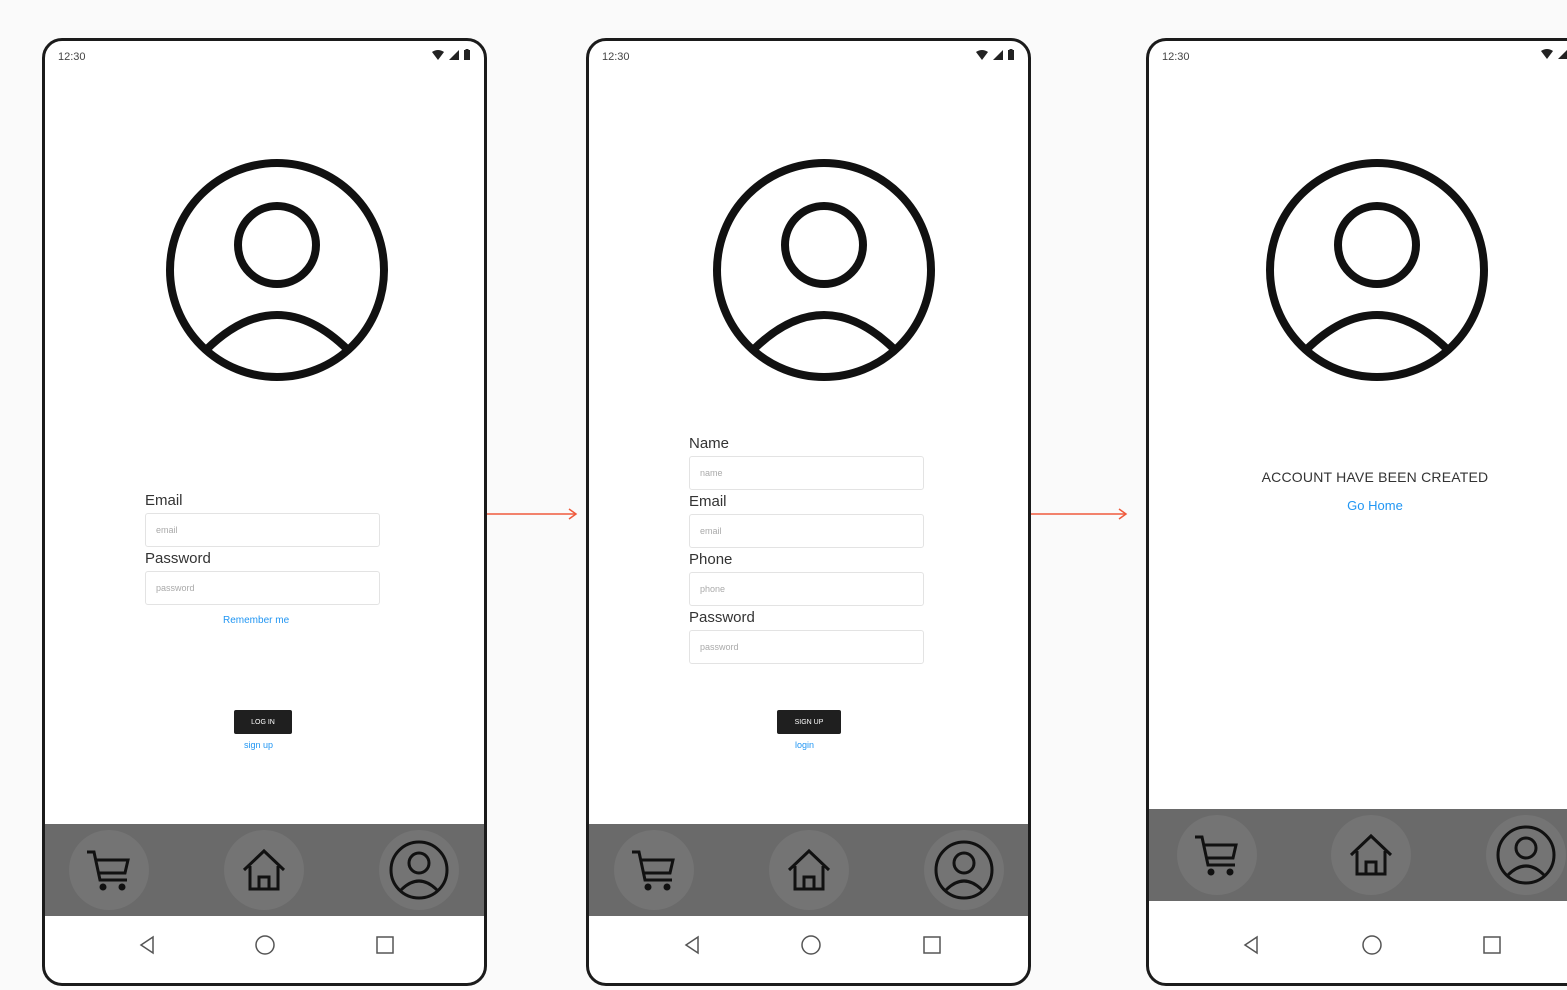 This screenshot has width=1567, height=990. I want to click on signup-form: Name Email Phone Password, so click(806, 551).